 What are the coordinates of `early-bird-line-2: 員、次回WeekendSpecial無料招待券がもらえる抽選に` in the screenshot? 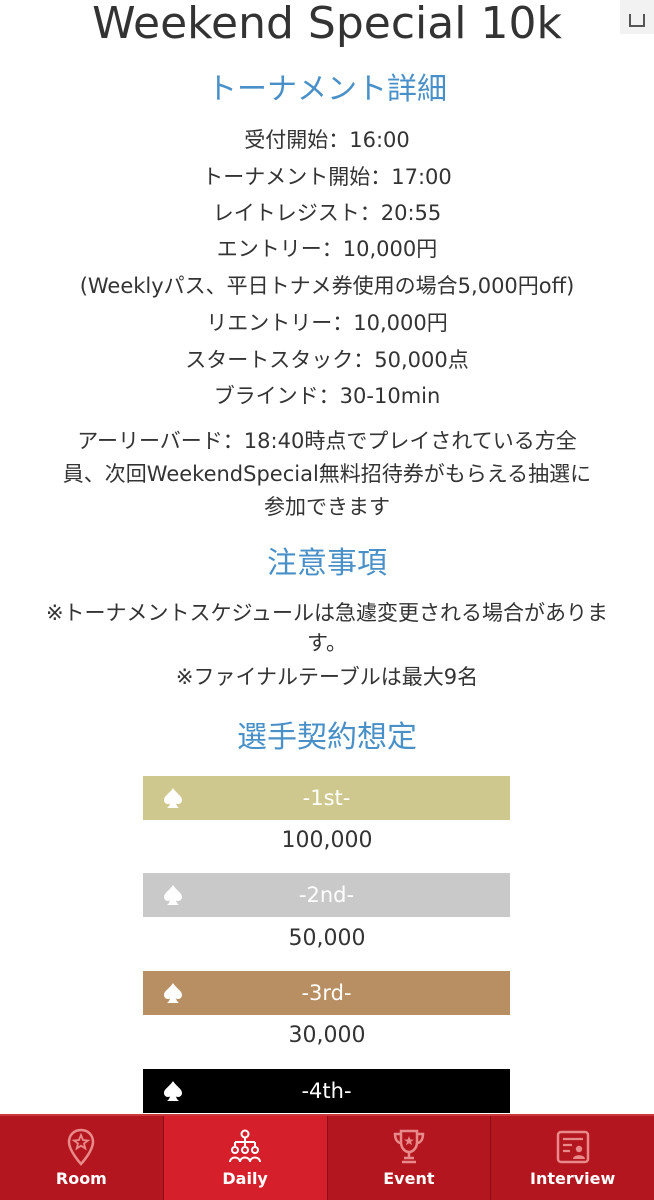 It's located at (327, 474).